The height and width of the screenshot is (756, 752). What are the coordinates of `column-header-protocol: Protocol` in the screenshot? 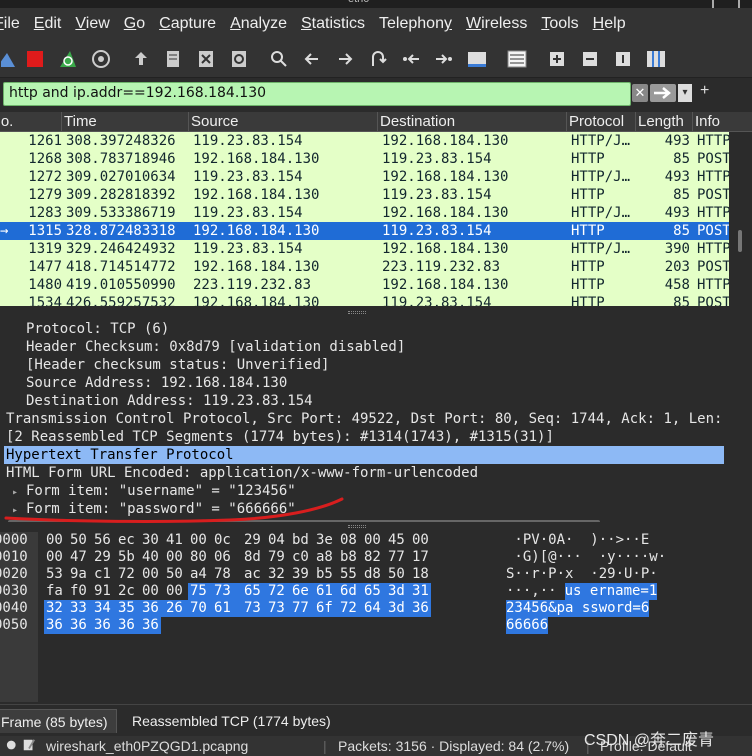 It's located at (601, 122).